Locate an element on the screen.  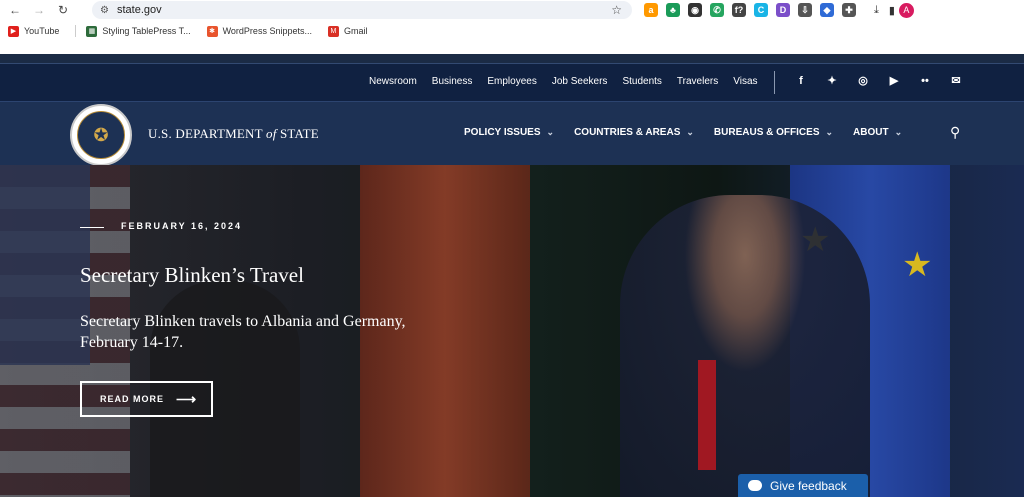
hero-title: Secretary Blinken’s Travel is located at coordinates (192, 275).